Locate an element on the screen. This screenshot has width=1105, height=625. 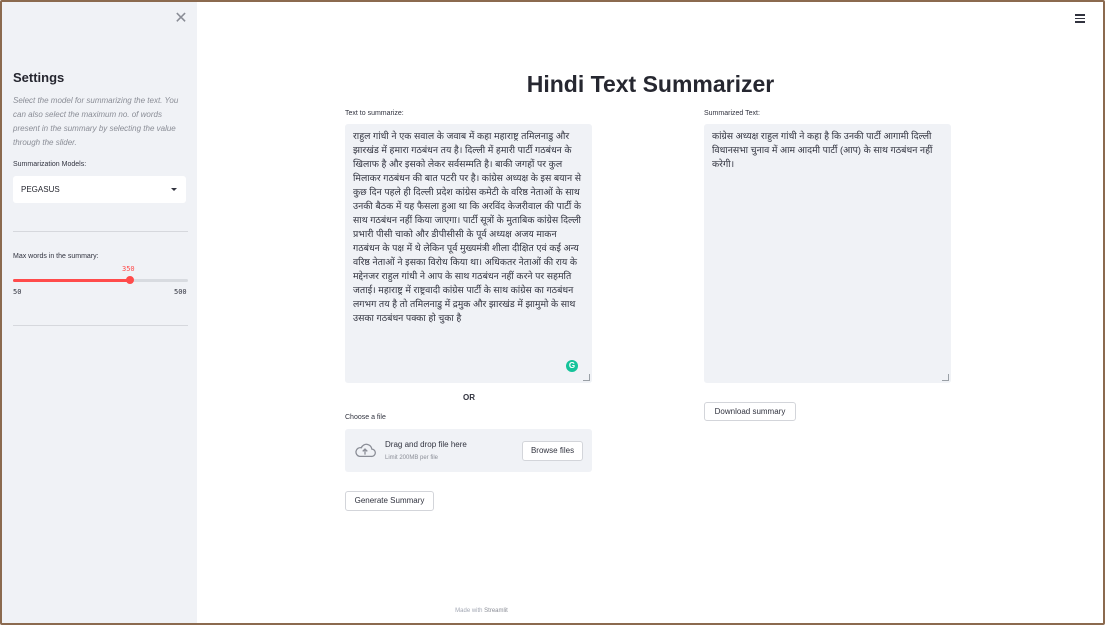
browse-files-button: Browse files is located at coordinates (552, 451).